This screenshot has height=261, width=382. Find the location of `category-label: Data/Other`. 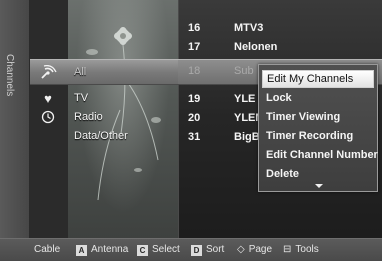

category-label: Data/Other is located at coordinates (101, 136).